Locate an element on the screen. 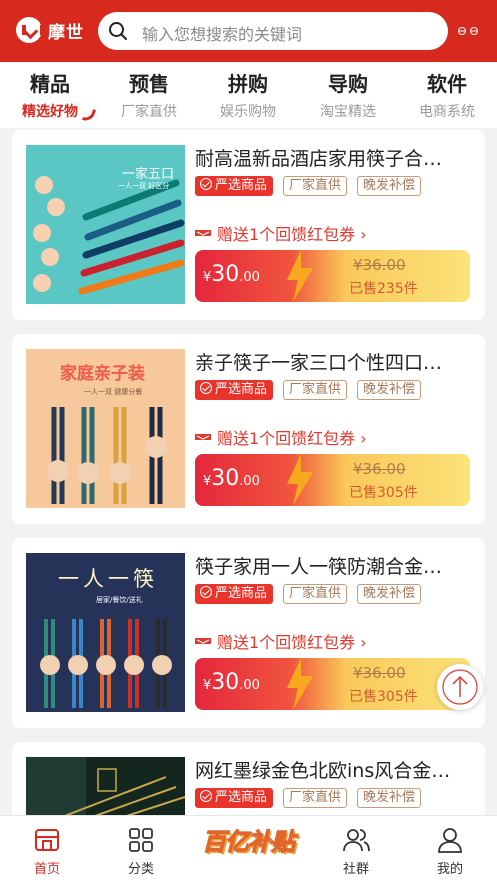 The height and width of the screenshot is (883, 497). image-caption: 家庭亲子装 is located at coordinates (102, 374).